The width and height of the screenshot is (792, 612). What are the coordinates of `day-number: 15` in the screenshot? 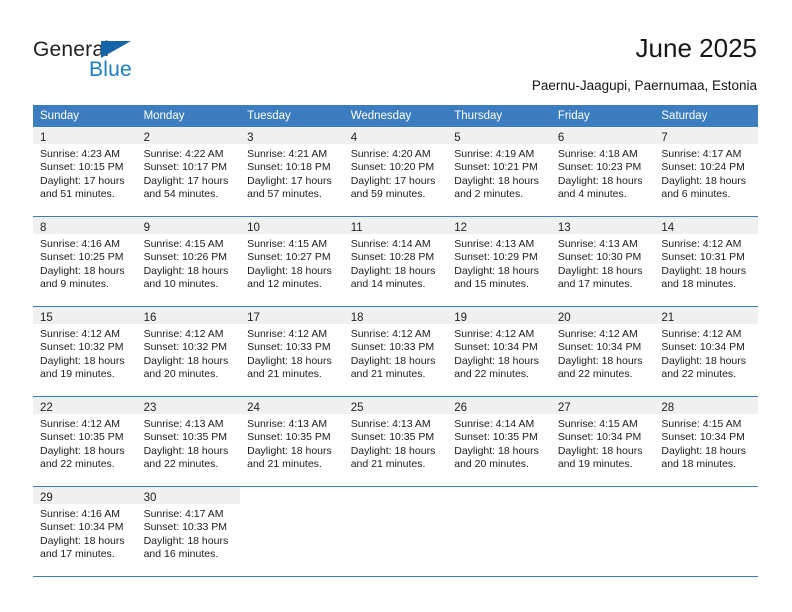 It's located at (46, 318).